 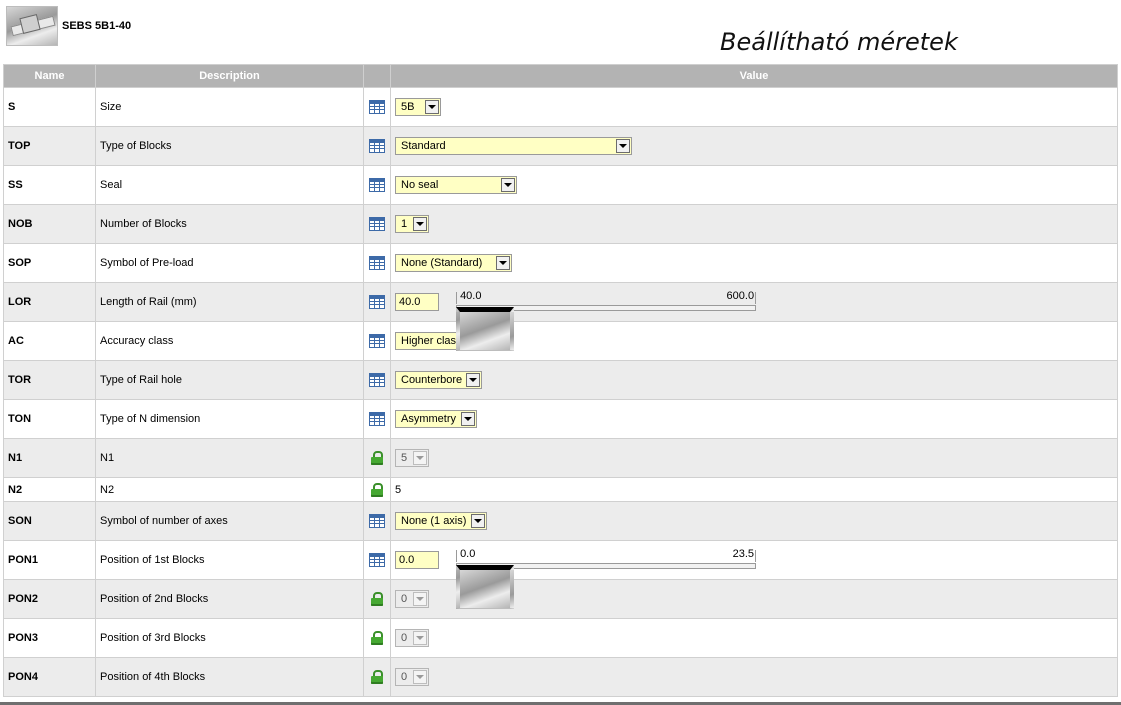 I want to click on rail-length-input: 40.0, so click(x=417, y=302).